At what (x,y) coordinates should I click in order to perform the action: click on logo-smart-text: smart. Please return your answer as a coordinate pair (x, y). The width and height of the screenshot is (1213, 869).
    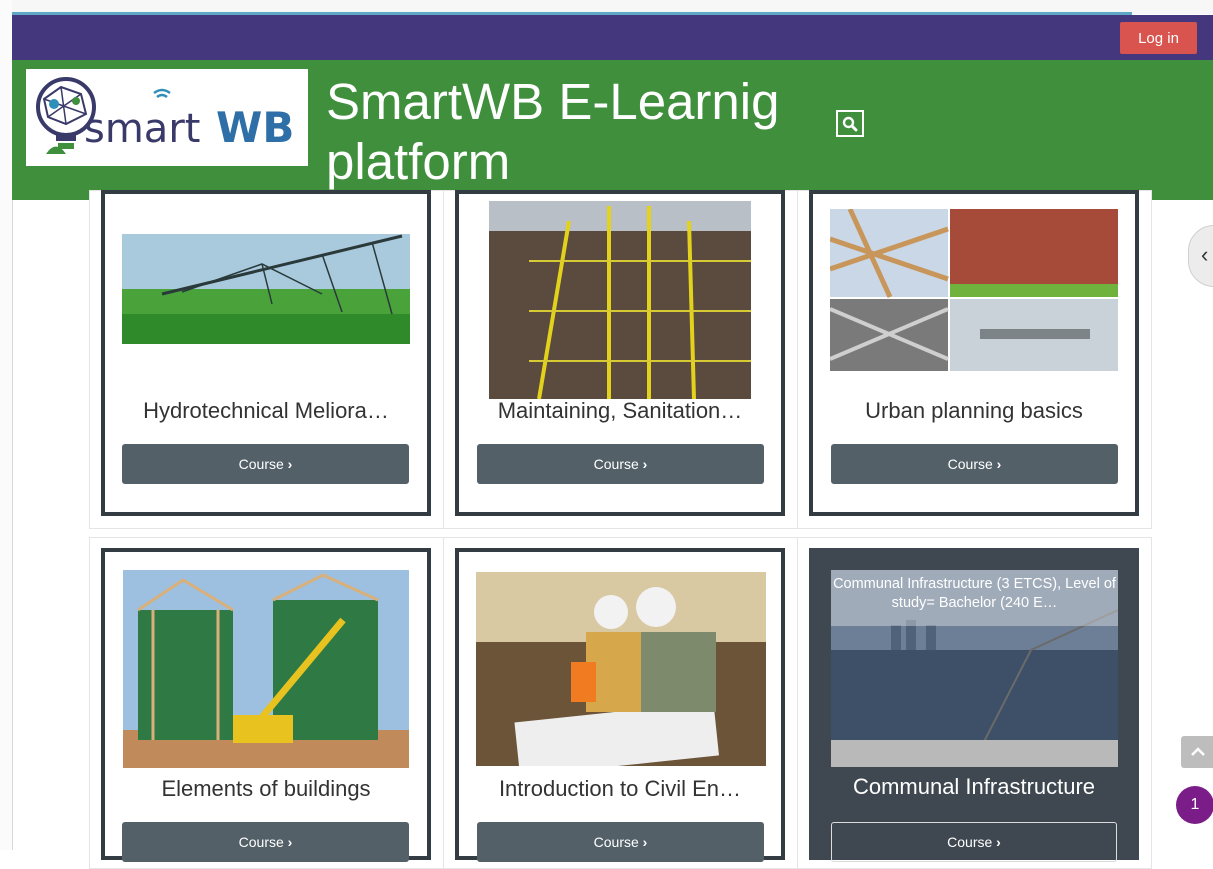
    Looking at the image, I should click on (142, 129).